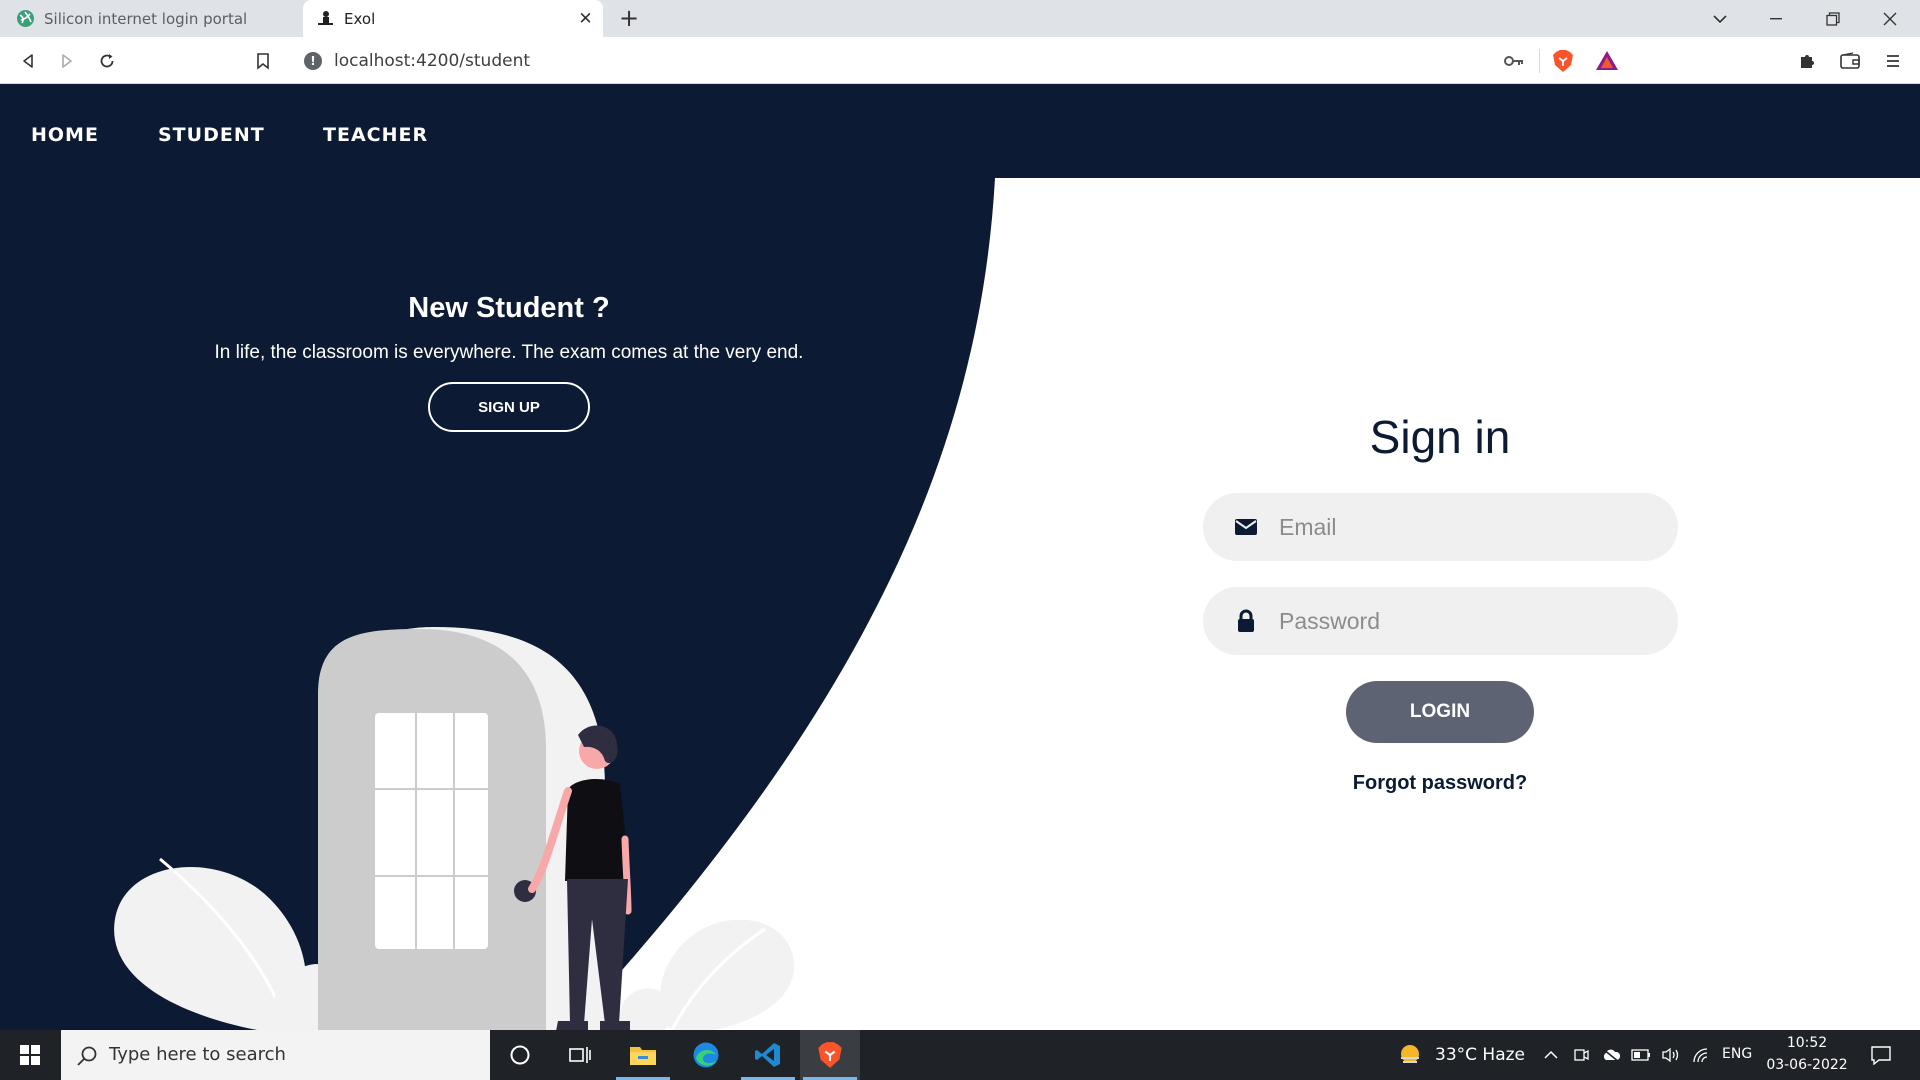  Describe the element at coordinates (1480, 1055) in the screenshot. I see `weather-text: 33°C Haze` at that location.